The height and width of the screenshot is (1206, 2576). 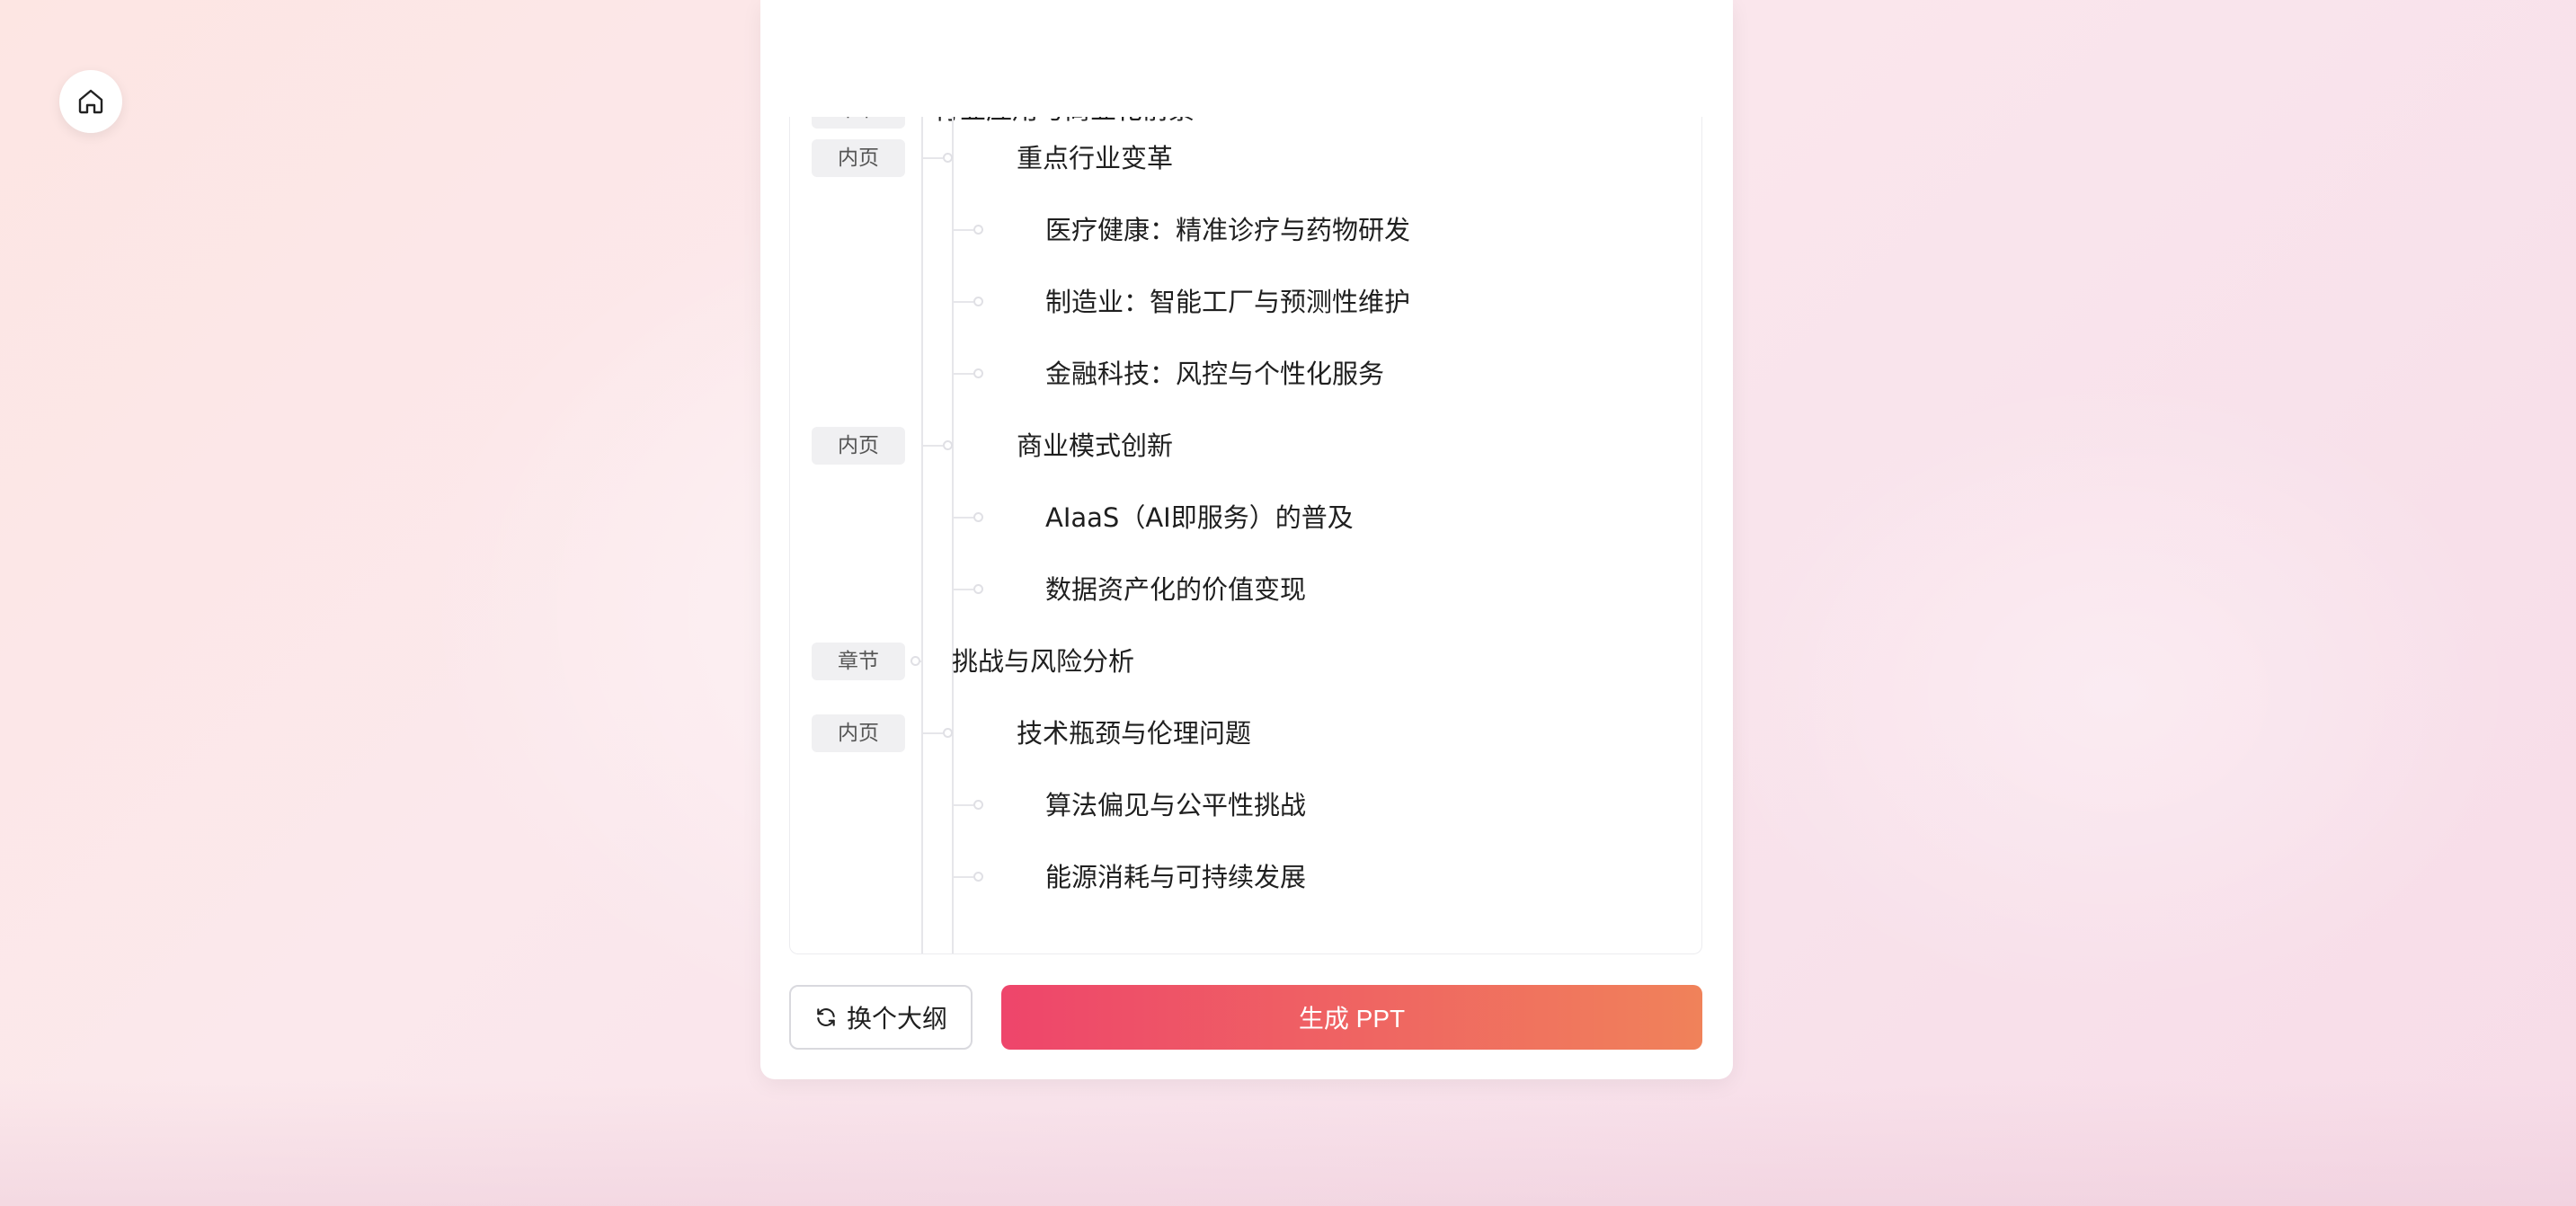 I want to click on home-button, so click(x=90, y=101).